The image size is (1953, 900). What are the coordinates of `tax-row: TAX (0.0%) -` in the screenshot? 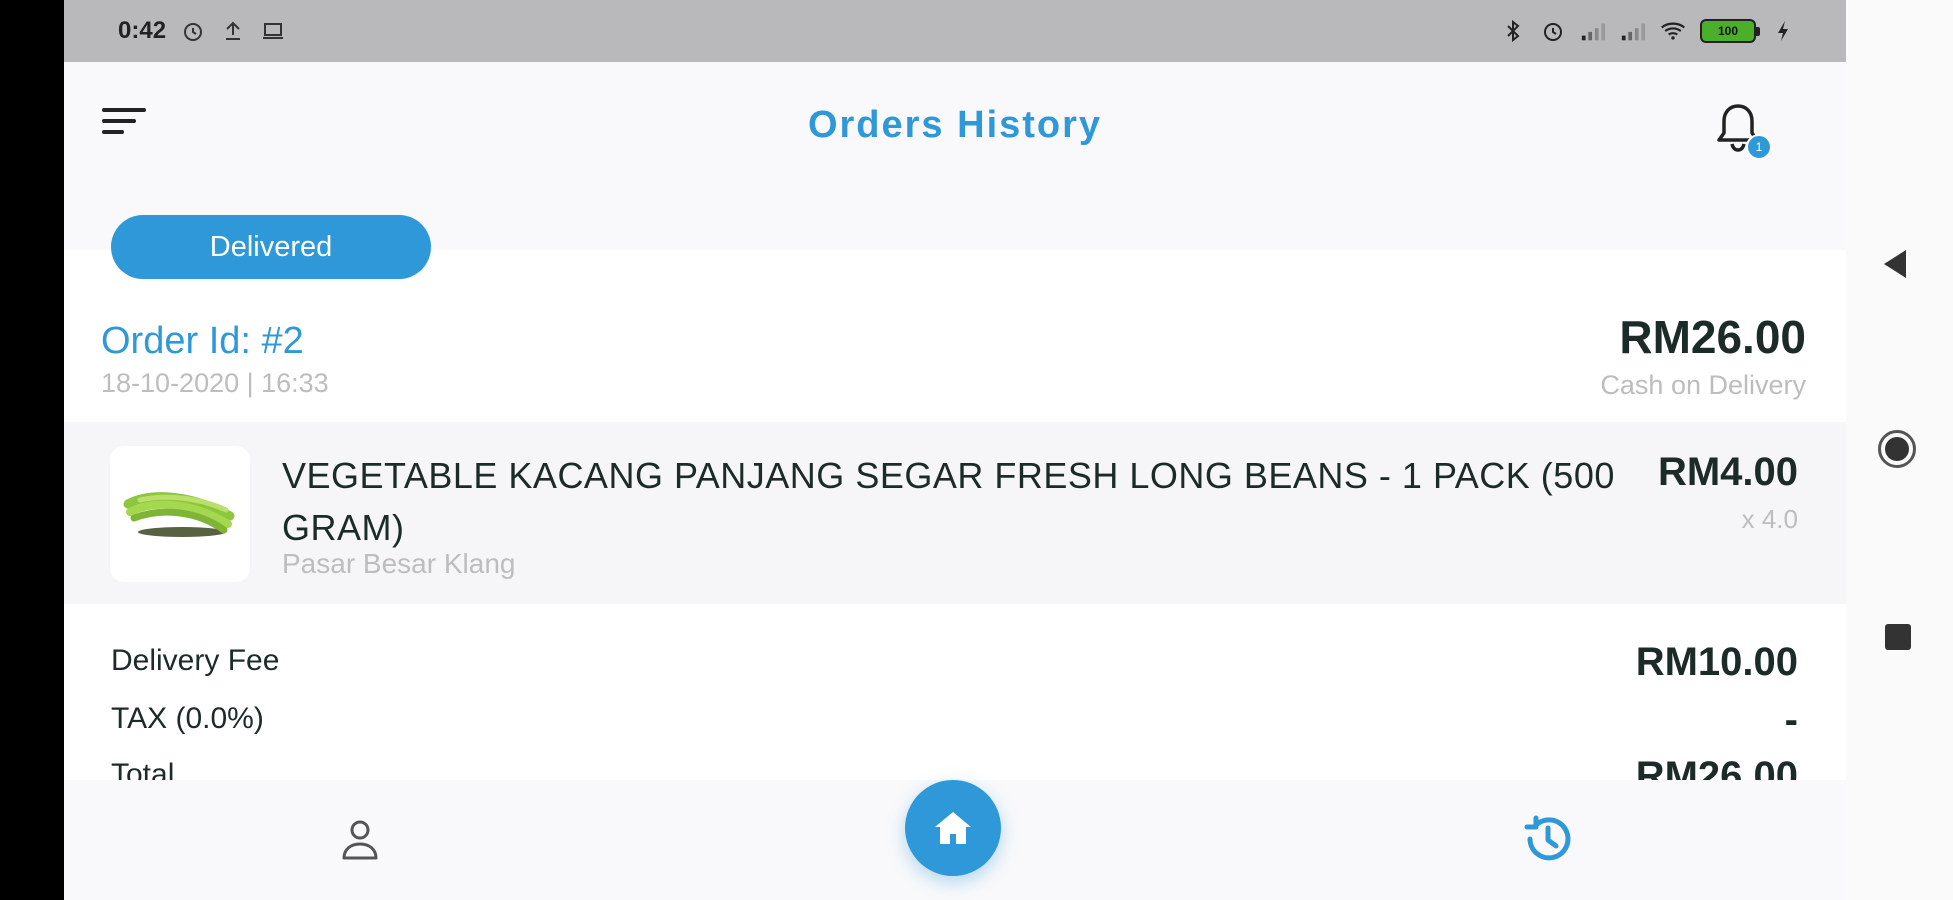 It's located at (954, 723).